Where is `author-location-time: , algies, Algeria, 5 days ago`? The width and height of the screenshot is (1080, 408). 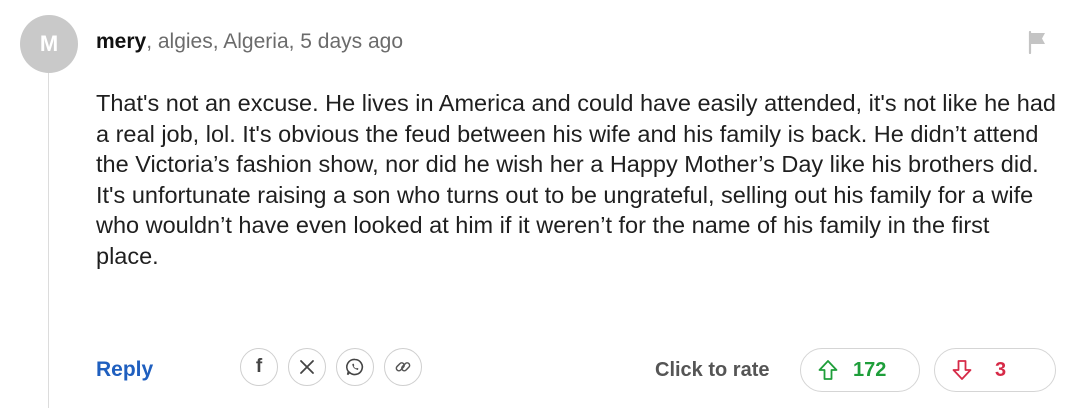
author-location-time: , algies, Algeria, 5 days ago is located at coordinates (275, 41).